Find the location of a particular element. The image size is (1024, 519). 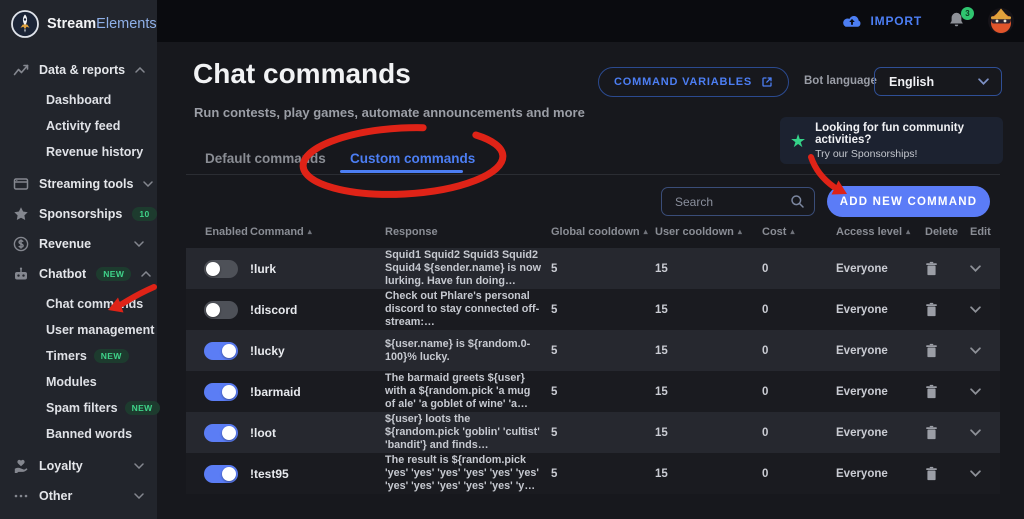

notifications-bell: 3 is located at coordinates (961, 19).